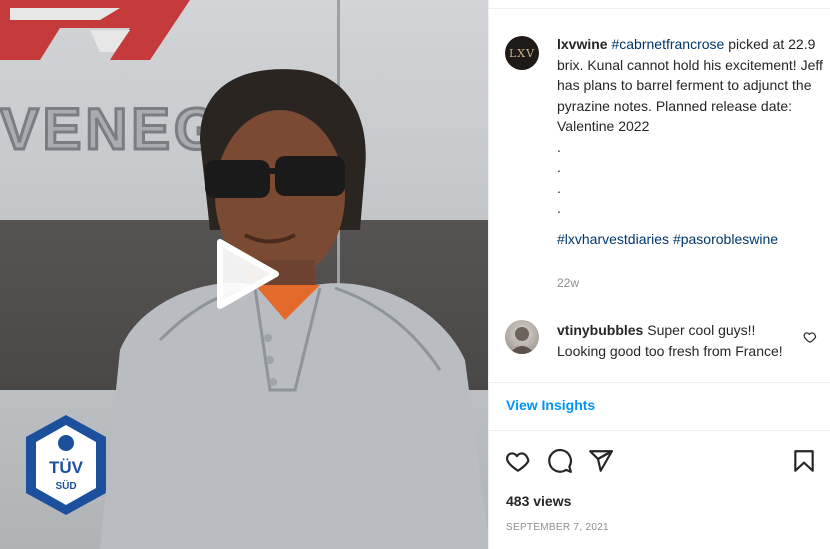  Describe the element at coordinates (247, 274) in the screenshot. I see `play-icon` at that location.